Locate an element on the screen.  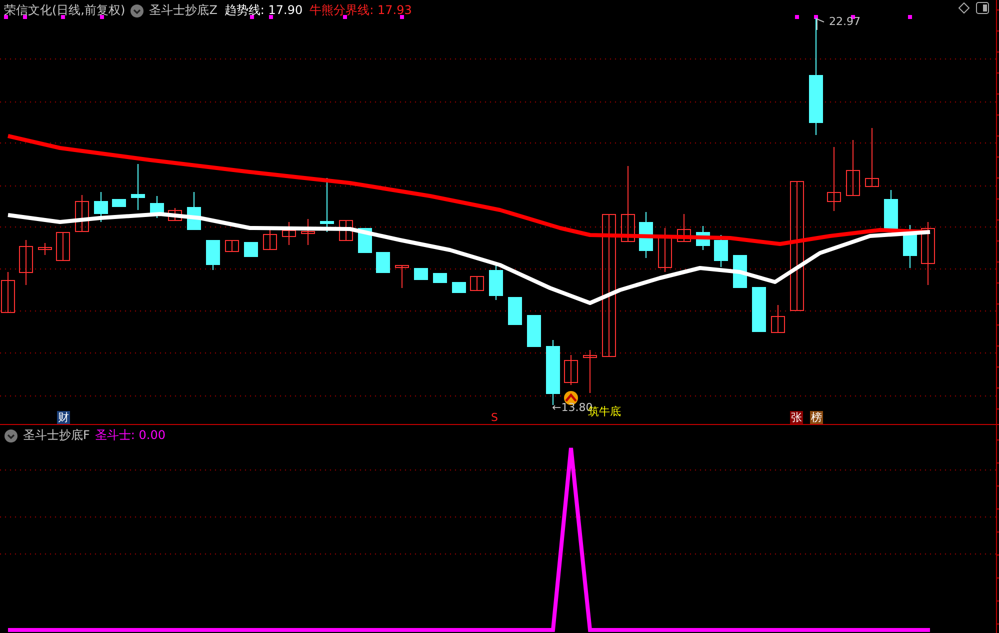
diamond-icon is located at coordinates (964, 8).